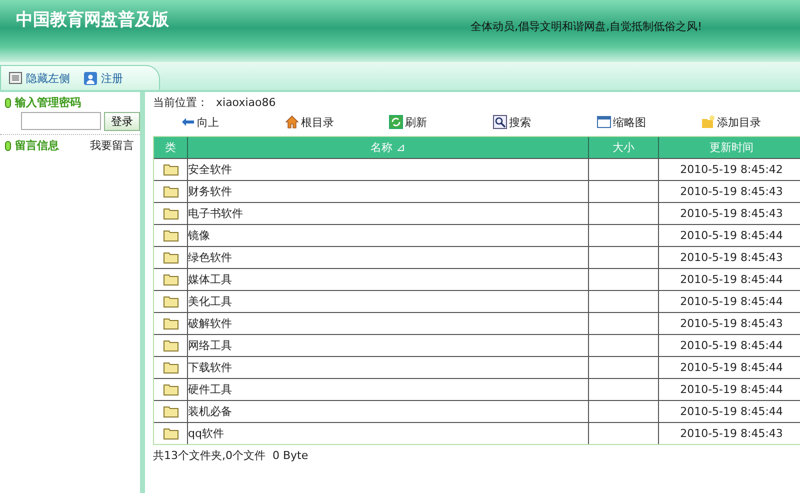 Image resolution: width=800 pixels, height=493 pixels. Describe the element at coordinates (122, 121) in the screenshot. I see `login-button: 登录` at that location.